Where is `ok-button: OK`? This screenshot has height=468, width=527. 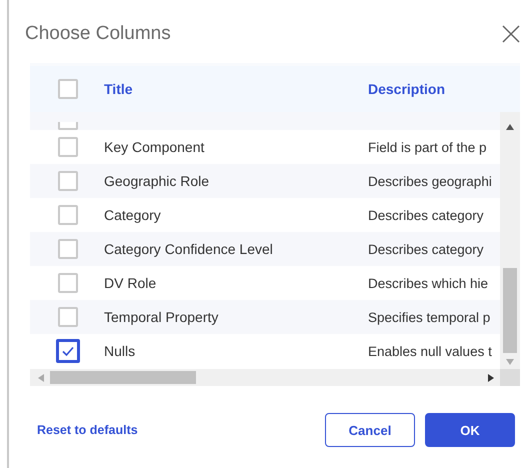 ok-button: OK is located at coordinates (470, 430).